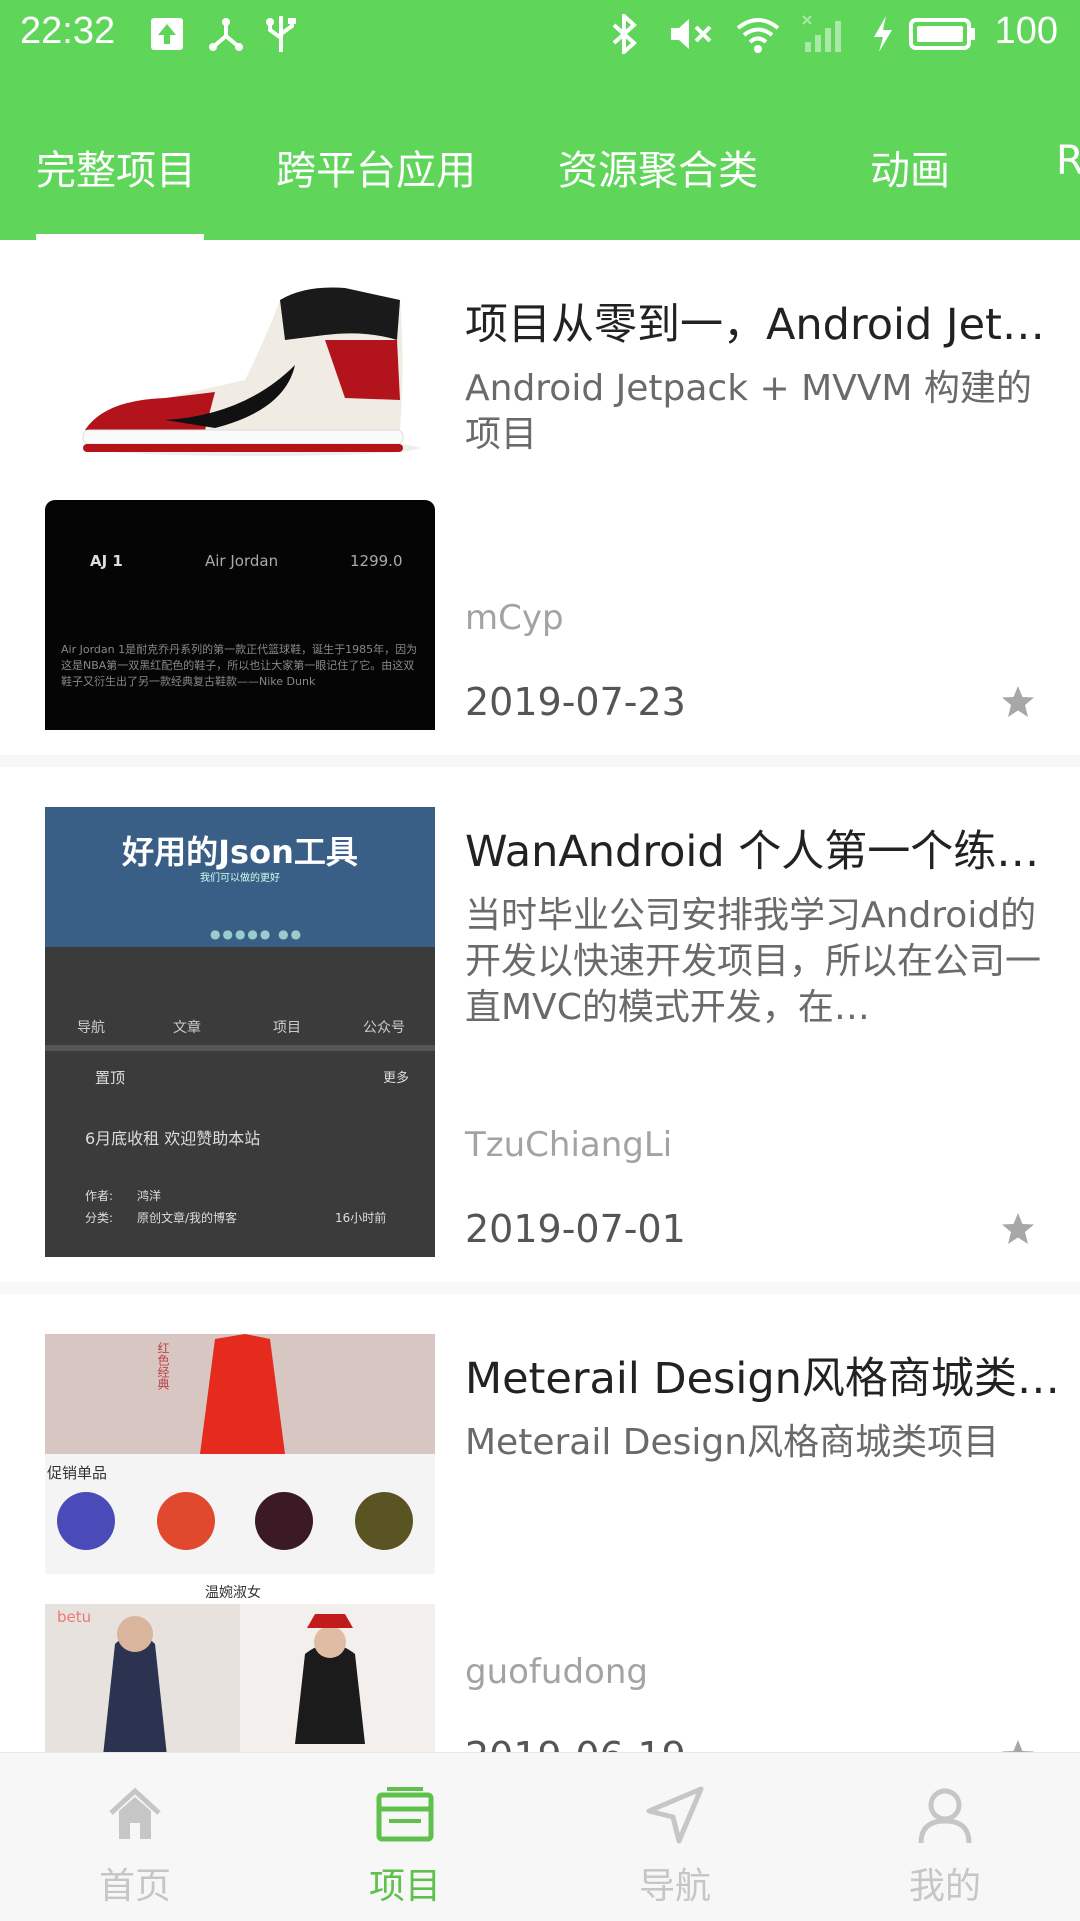  What do you see at coordinates (135, 1813) in the screenshot?
I see `home-icon` at bounding box center [135, 1813].